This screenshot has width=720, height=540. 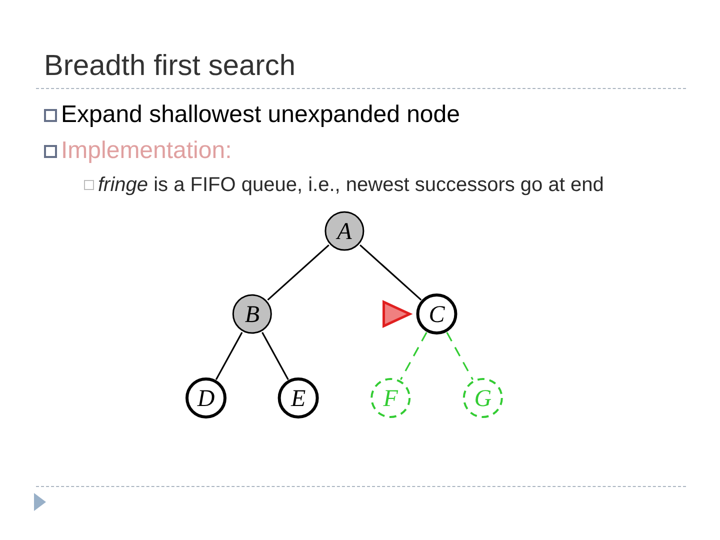 I want to click on bullet-text: Implementation:, so click(x=146, y=151).